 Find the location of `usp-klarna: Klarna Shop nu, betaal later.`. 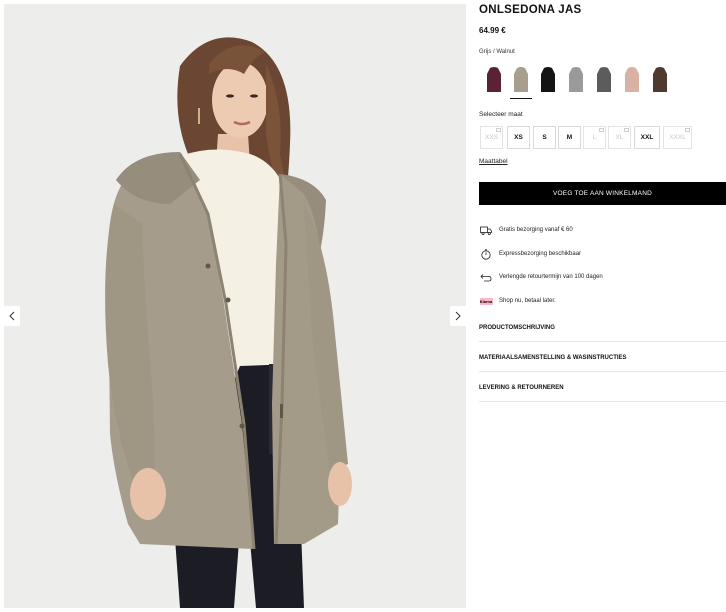

usp-klarna: Klarna Shop nu, betaal later. is located at coordinates (517, 301).